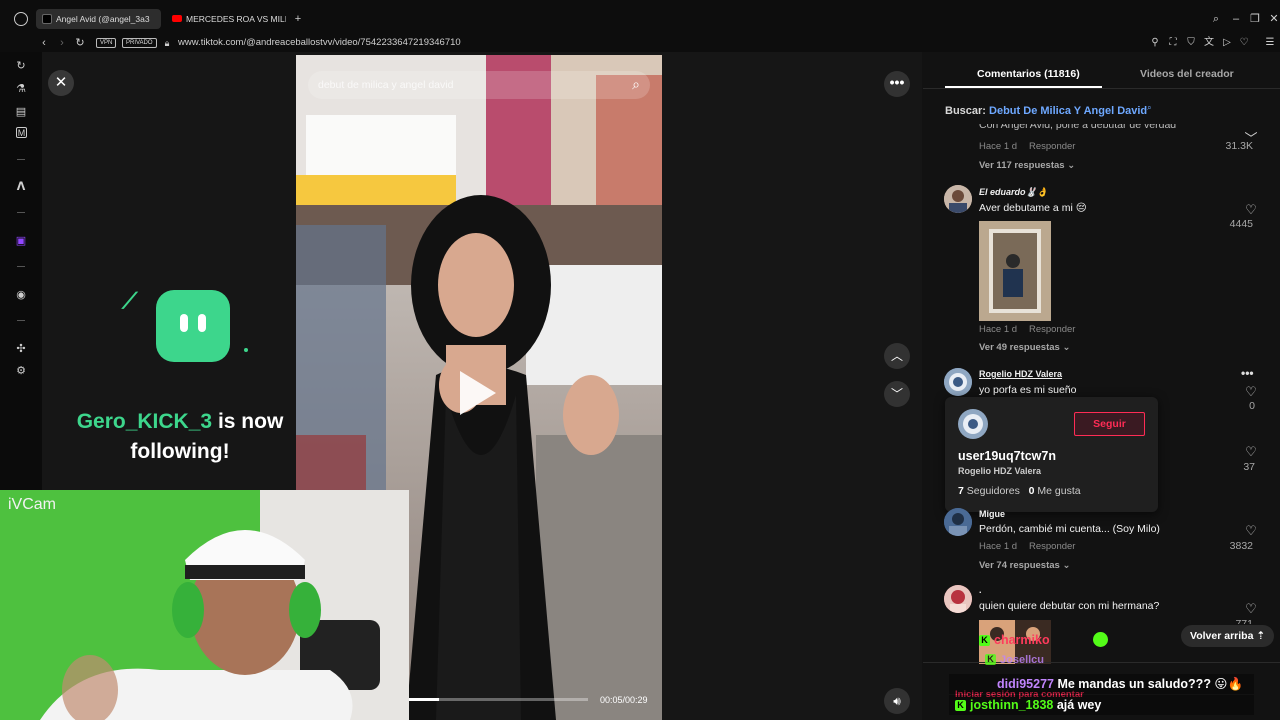 The image size is (1280, 720). Describe the element at coordinates (1216, 19) in the screenshot. I see `search-tabs-icon: ⌕` at that location.